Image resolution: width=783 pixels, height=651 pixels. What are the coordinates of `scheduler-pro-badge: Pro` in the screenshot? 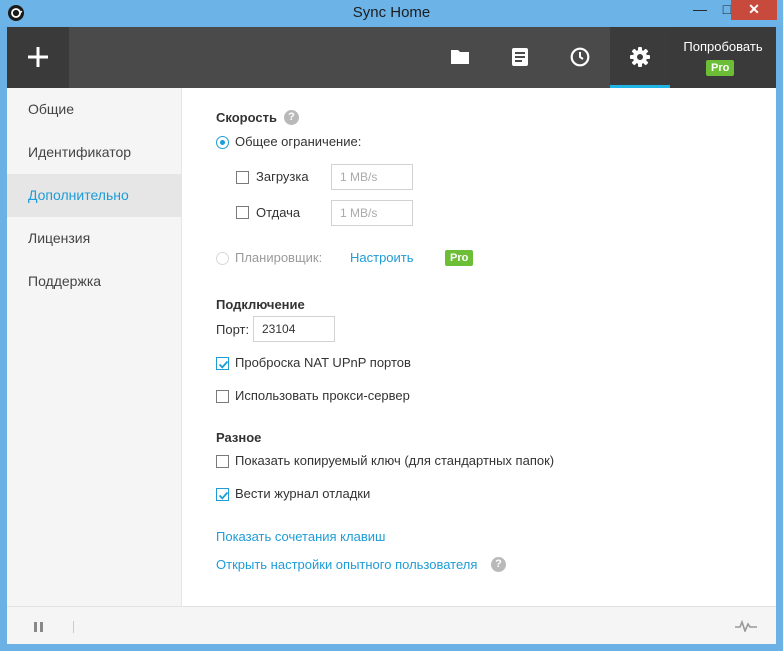 It's located at (459, 258).